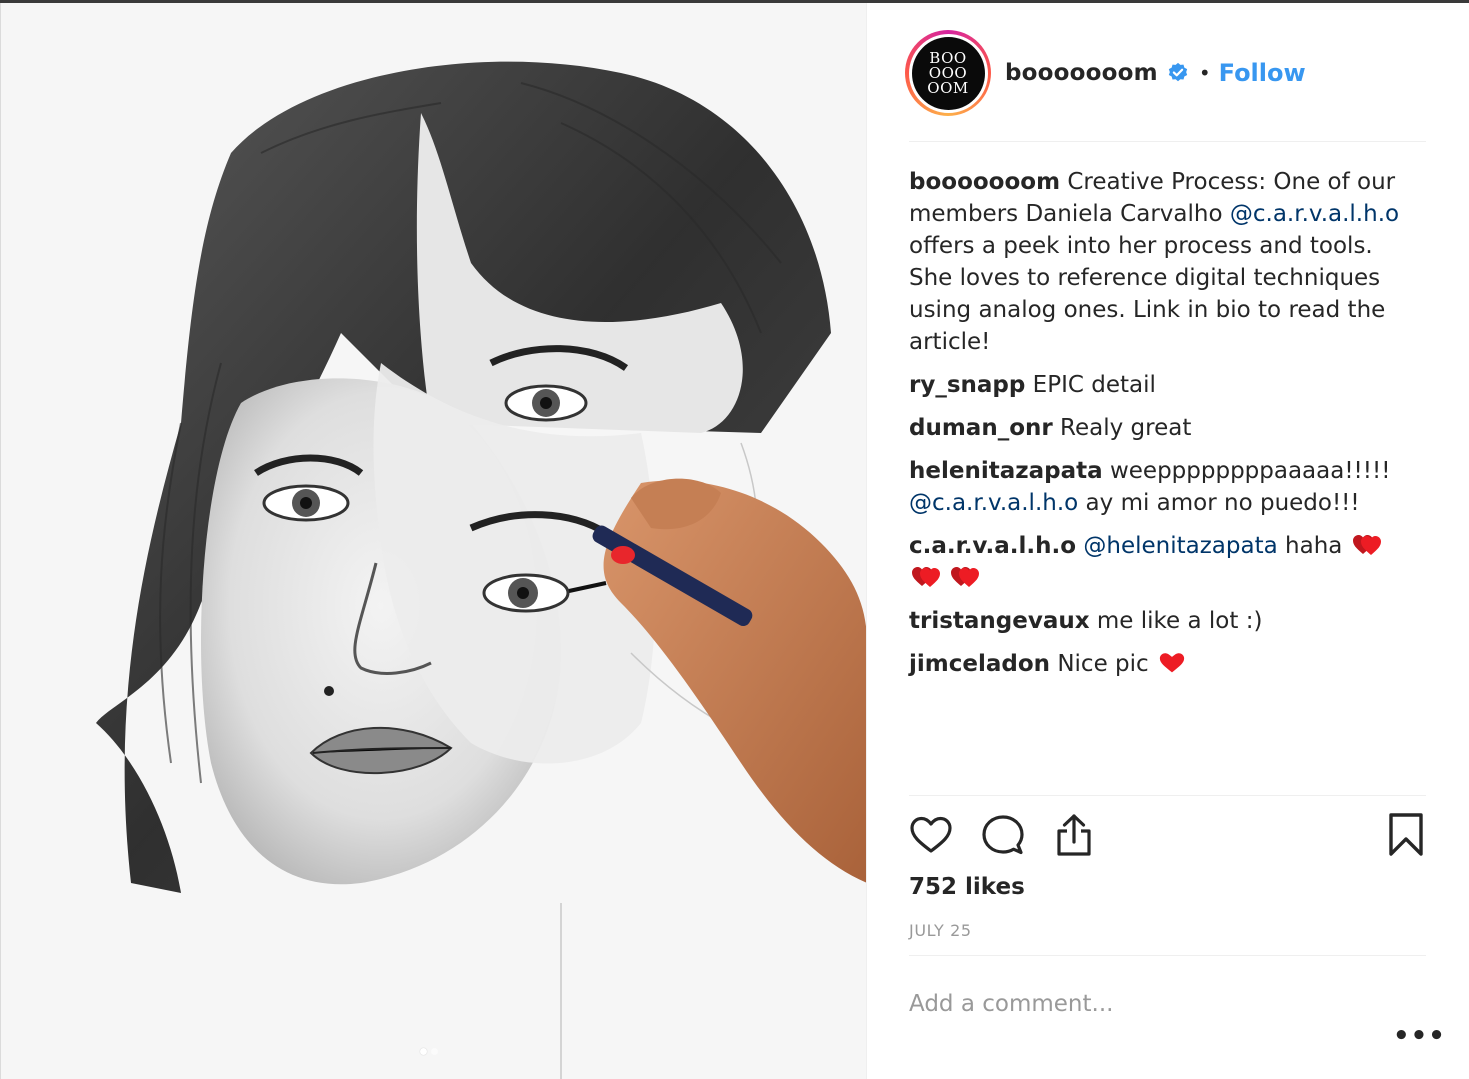 This screenshot has width=1469, height=1079. Describe the element at coordinates (984, 182) in the screenshot. I see `caption-username-link: booooooom` at that location.